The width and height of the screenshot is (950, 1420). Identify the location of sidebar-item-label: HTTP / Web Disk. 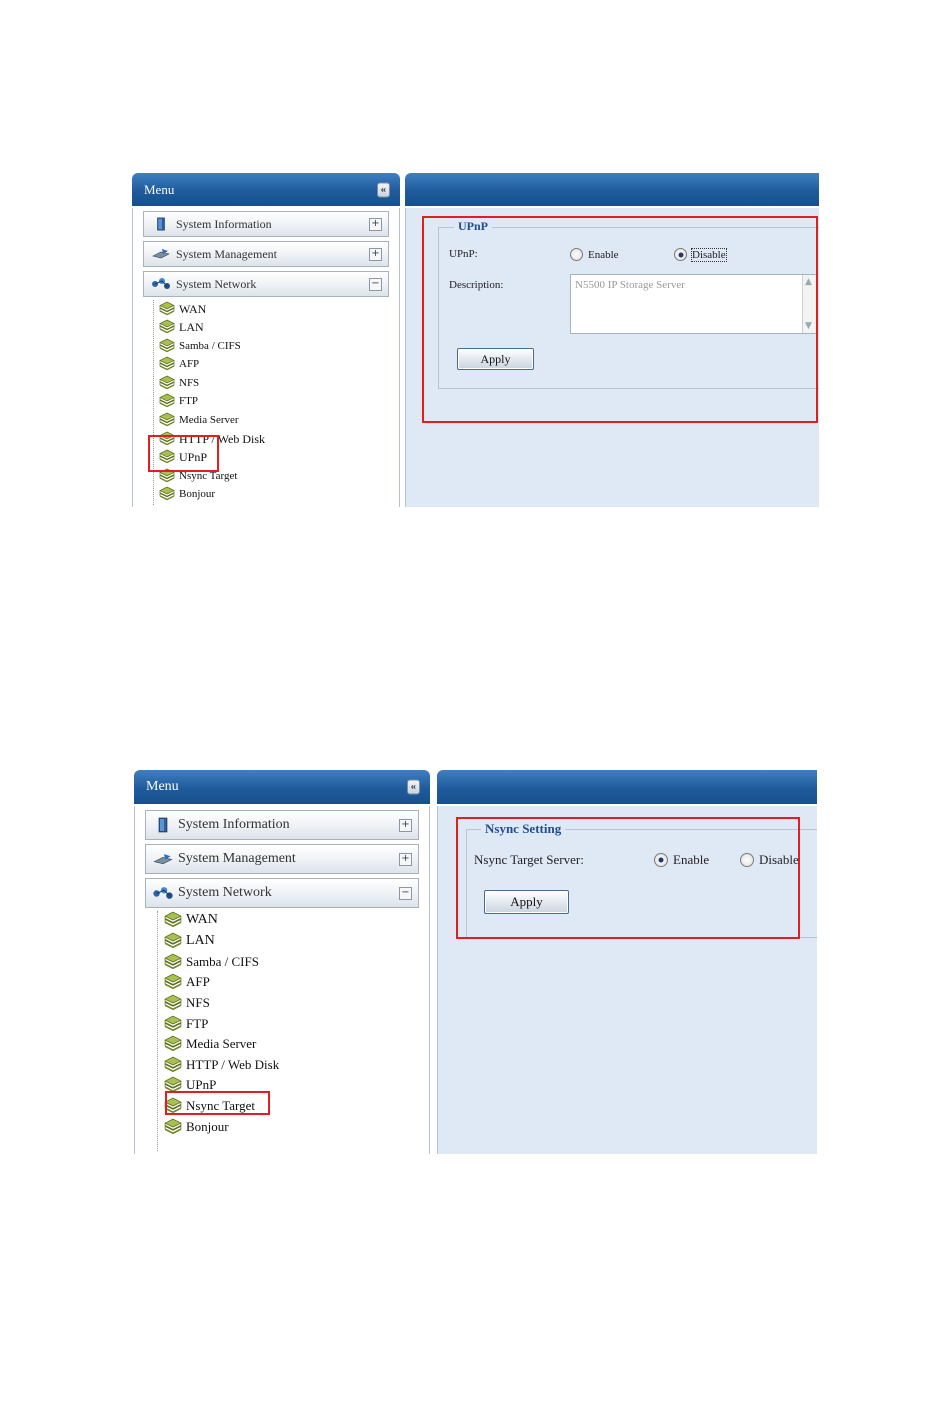
(233, 1064).